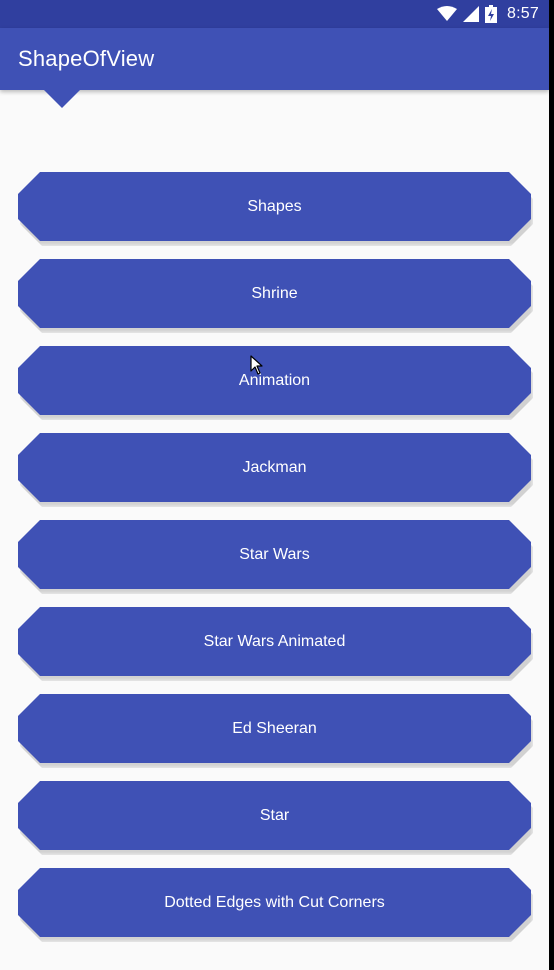 This screenshot has height=970, width=554. What do you see at coordinates (274, 641) in the screenshot?
I see `star-wars-animated-button: Star Wars Animated` at bounding box center [274, 641].